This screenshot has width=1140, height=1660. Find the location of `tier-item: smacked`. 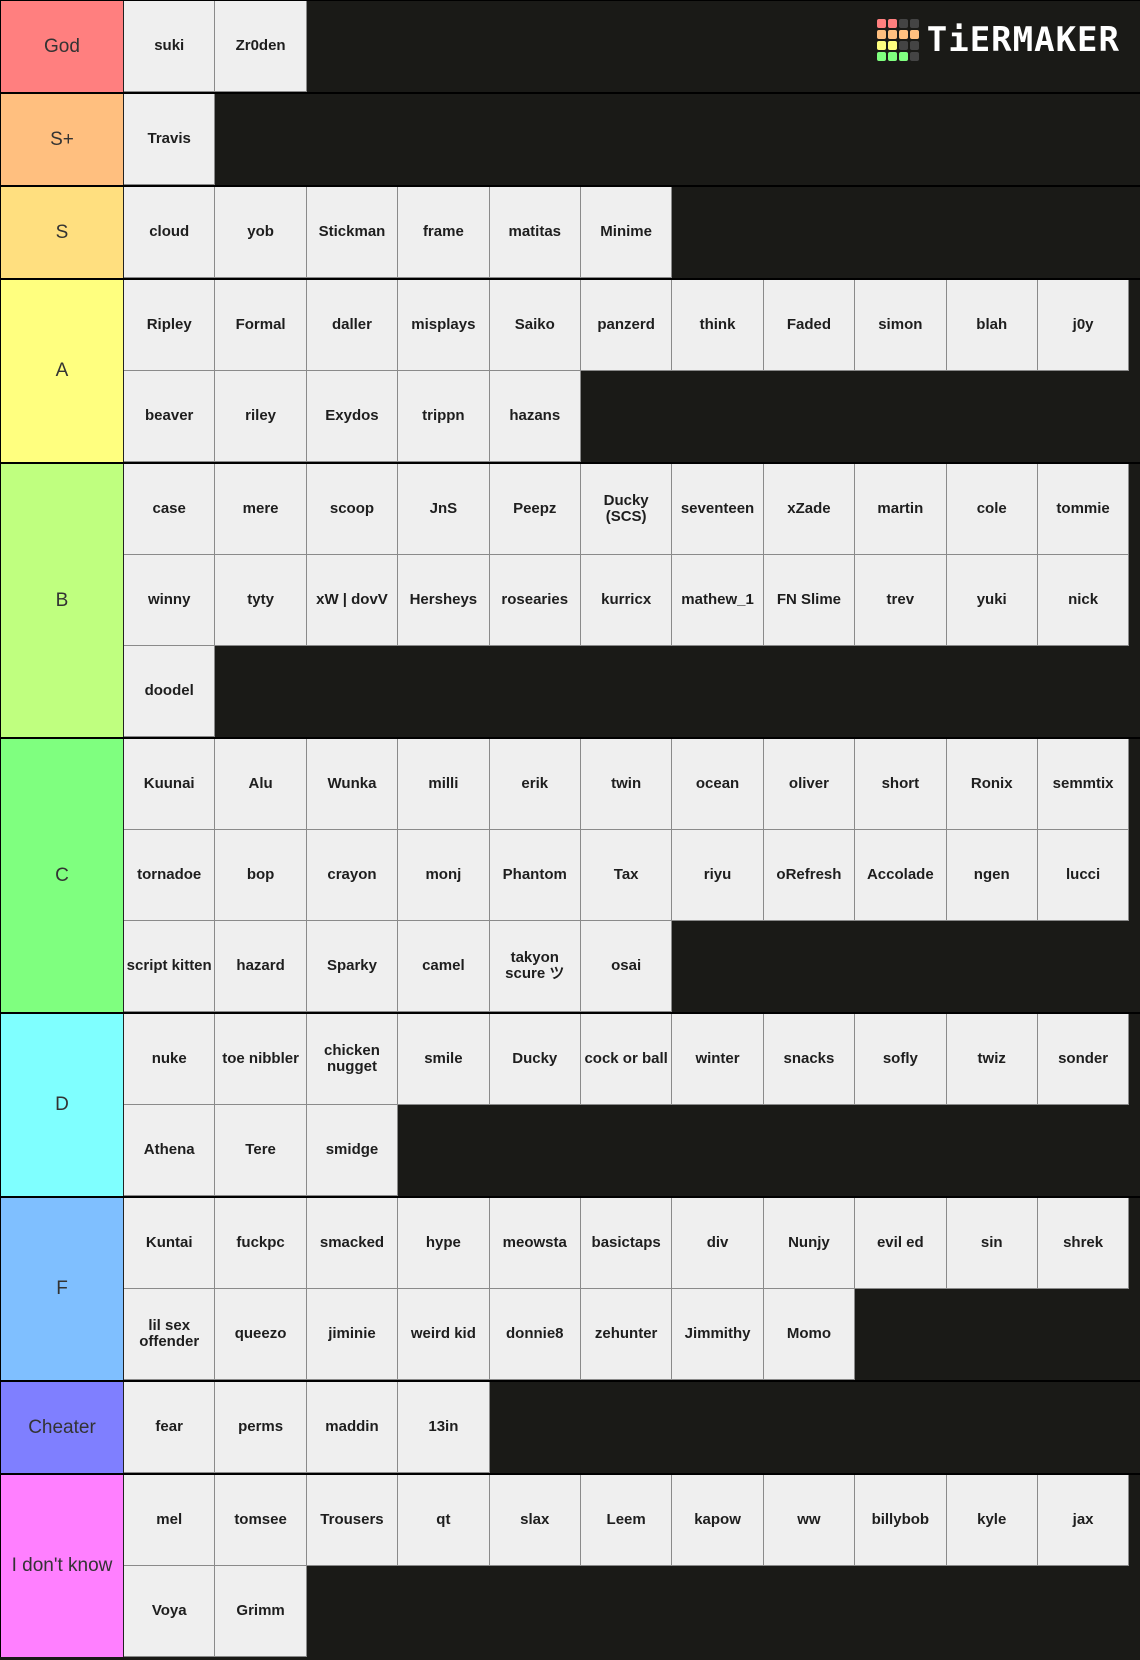

tier-item: smacked is located at coordinates (352, 1243).